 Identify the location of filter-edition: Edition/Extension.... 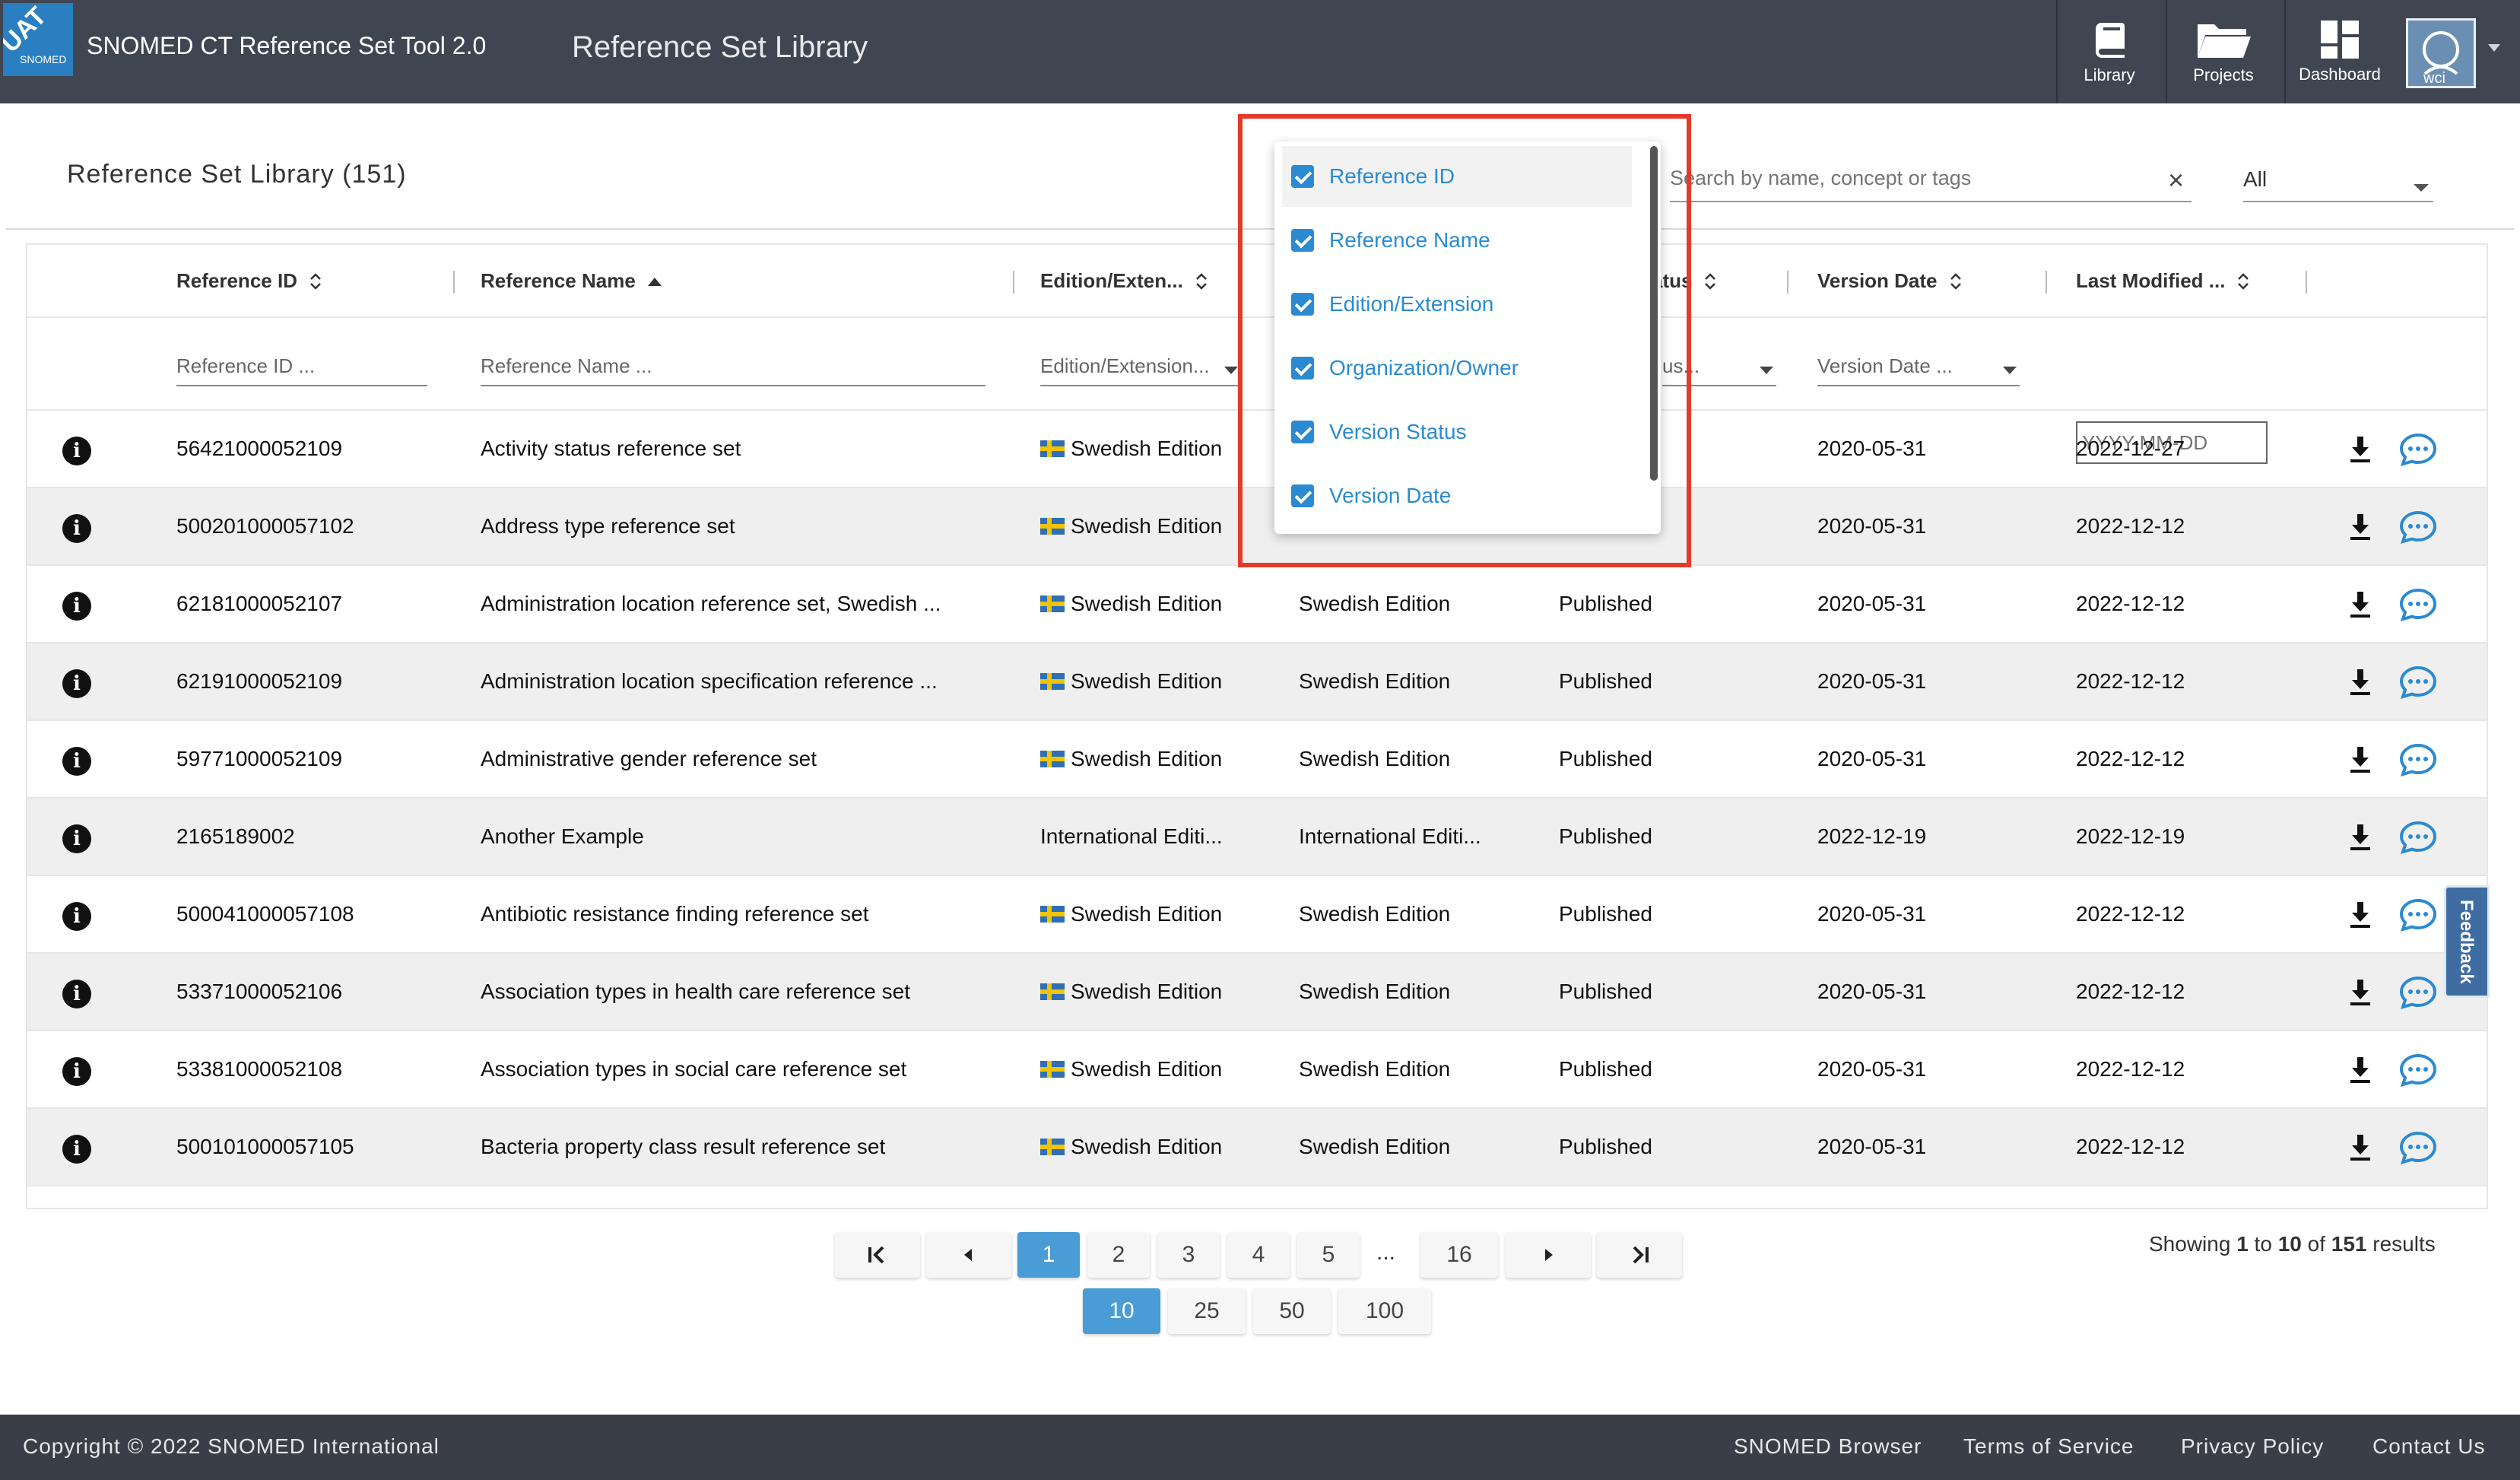
(1140, 370).